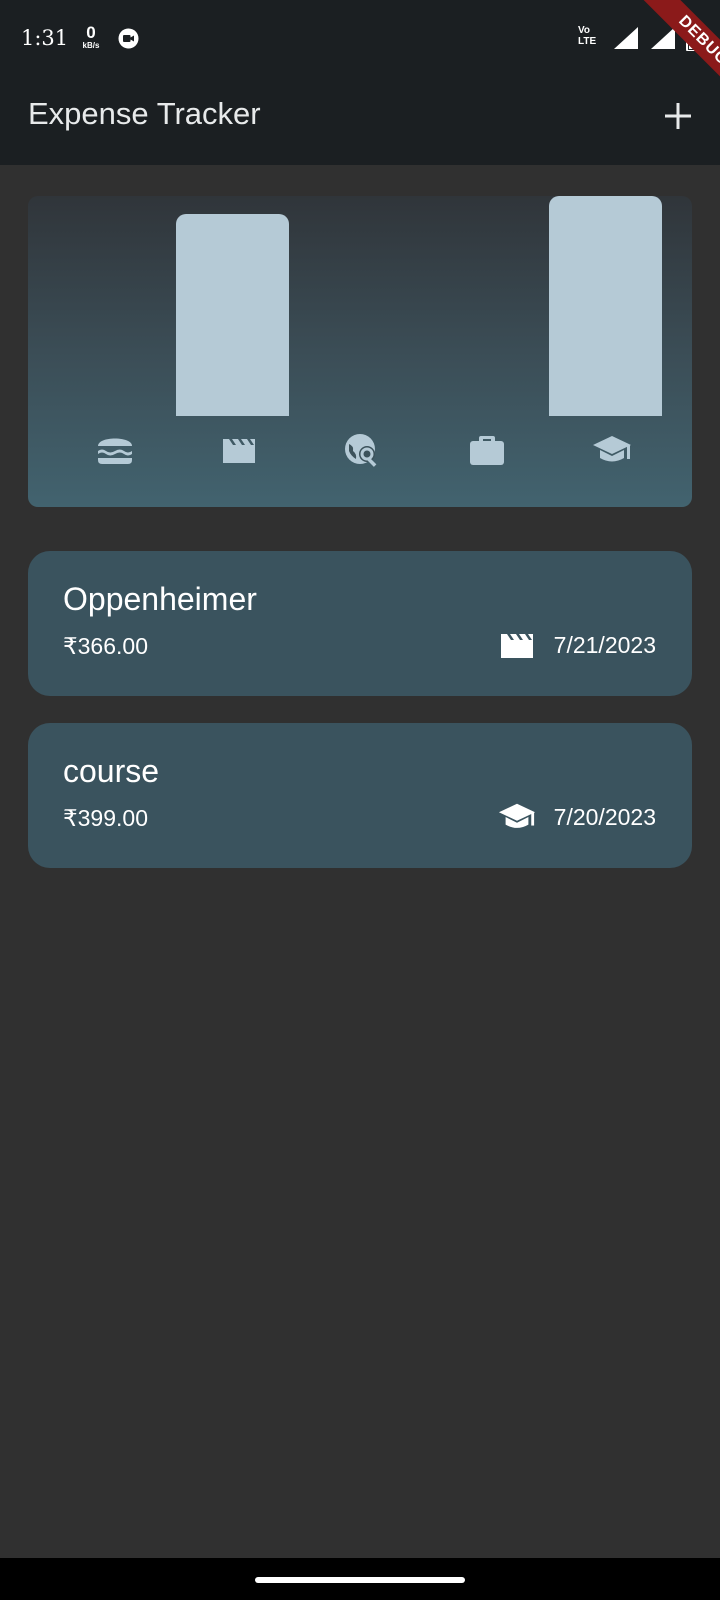  Describe the element at coordinates (128, 38) in the screenshot. I see `screen-record-icon` at that location.